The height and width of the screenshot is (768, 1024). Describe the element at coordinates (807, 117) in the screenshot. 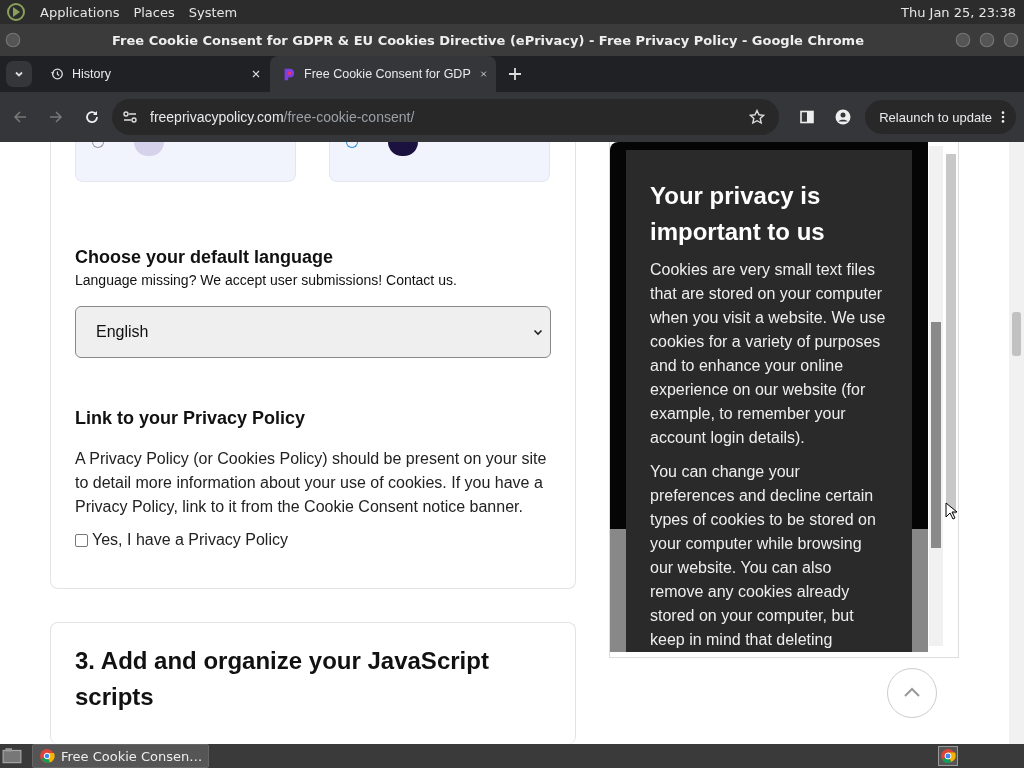

I see `side-panel-icon` at that location.